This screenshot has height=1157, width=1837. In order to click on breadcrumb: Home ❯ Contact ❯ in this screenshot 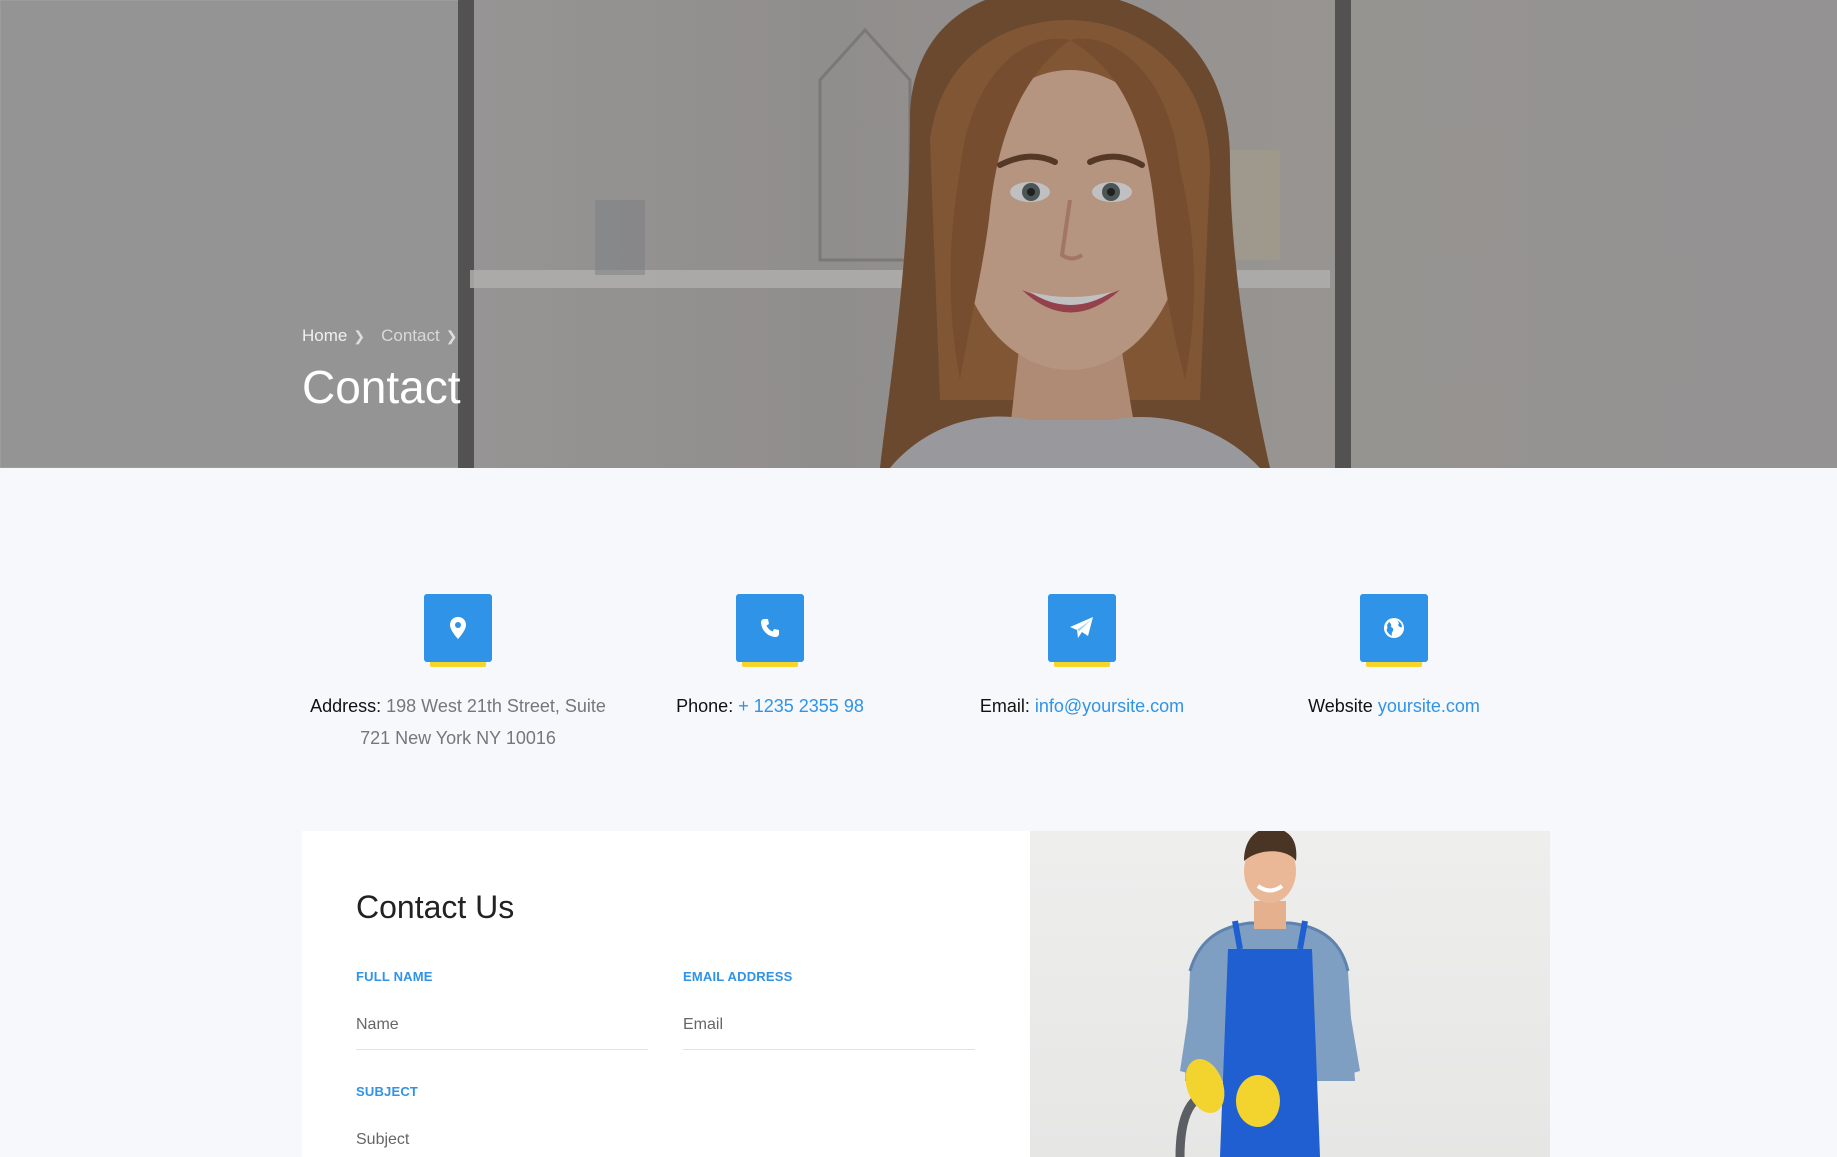, I will do `click(384, 336)`.